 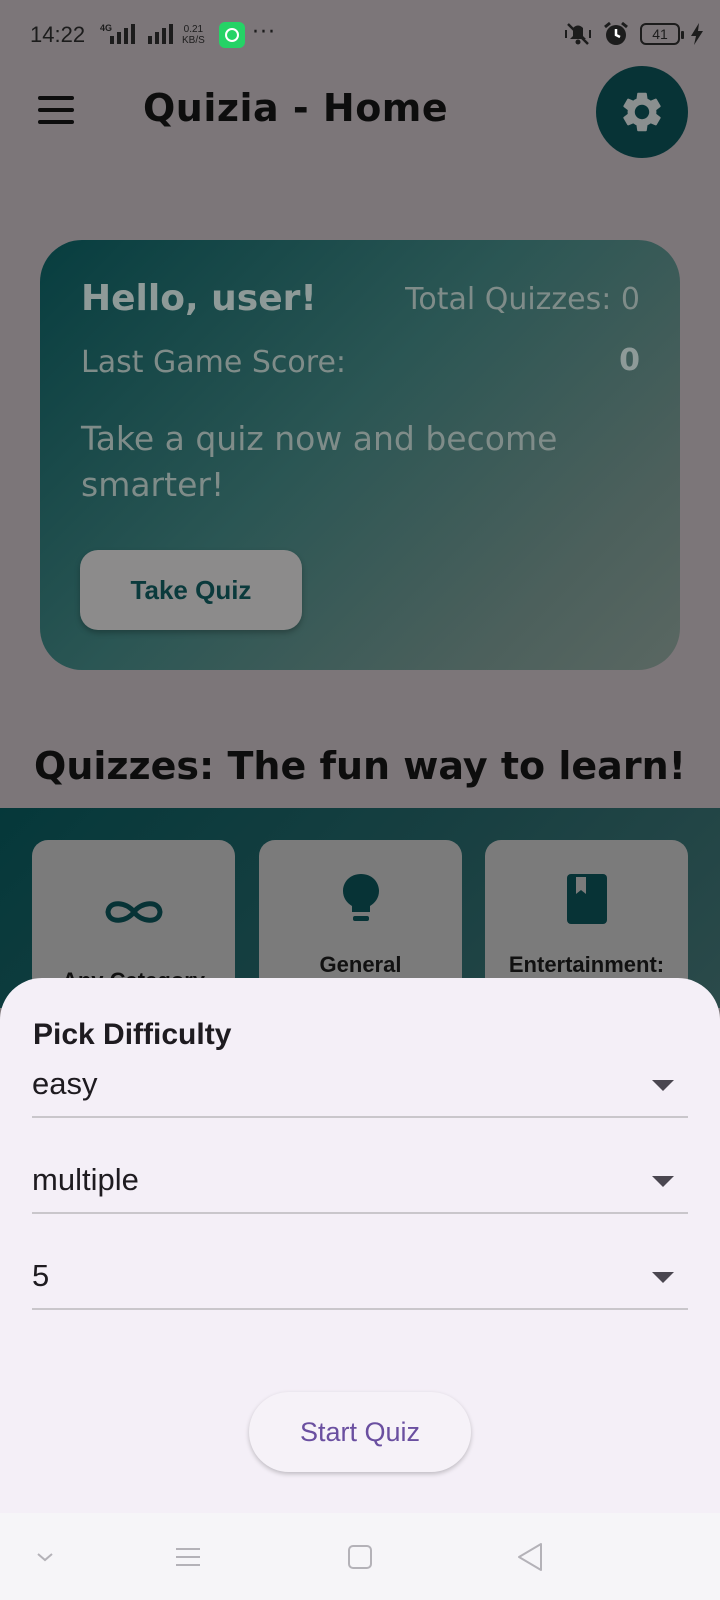 I want to click on settings-button, so click(x=642, y=112).